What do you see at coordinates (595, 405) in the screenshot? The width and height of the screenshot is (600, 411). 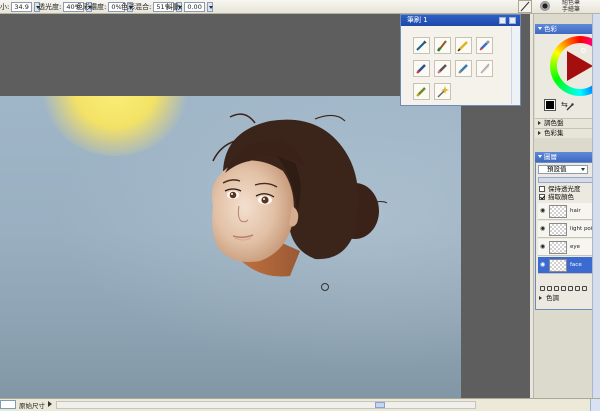 I see `corner-scroll-button` at bounding box center [595, 405].